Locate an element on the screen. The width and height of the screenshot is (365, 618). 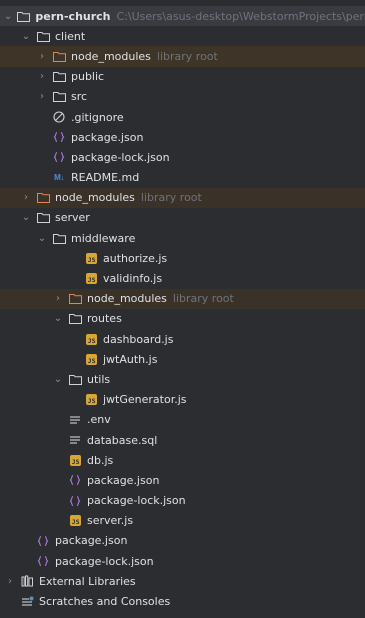
routes-label: routes is located at coordinates (104, 319).